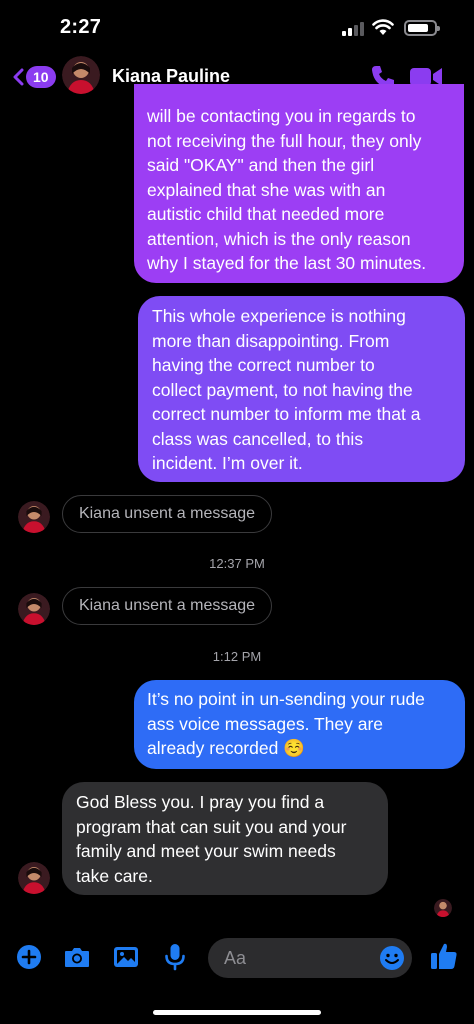 The image size is (474, 1024). What do you see at coordinates (383, 27) in the screenshot?
I see `wifi-icon` at bounding box center [383, 27].